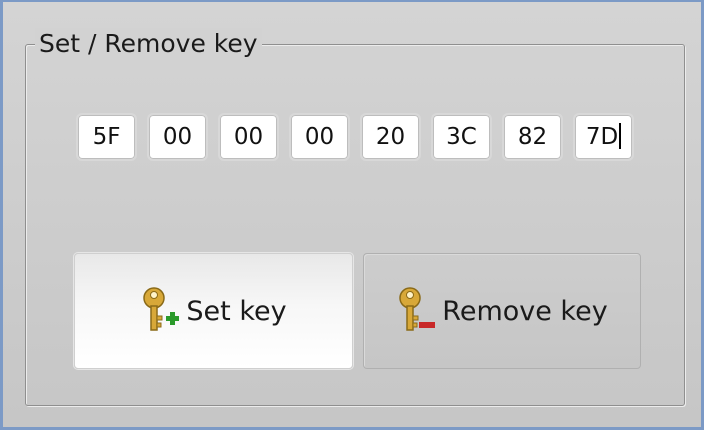 The width and height of the screenshot is (704, 430). Describe the element at coordinates (603, 137) in the screenshot. I see `key-byte-field-8: 7D` at that location.